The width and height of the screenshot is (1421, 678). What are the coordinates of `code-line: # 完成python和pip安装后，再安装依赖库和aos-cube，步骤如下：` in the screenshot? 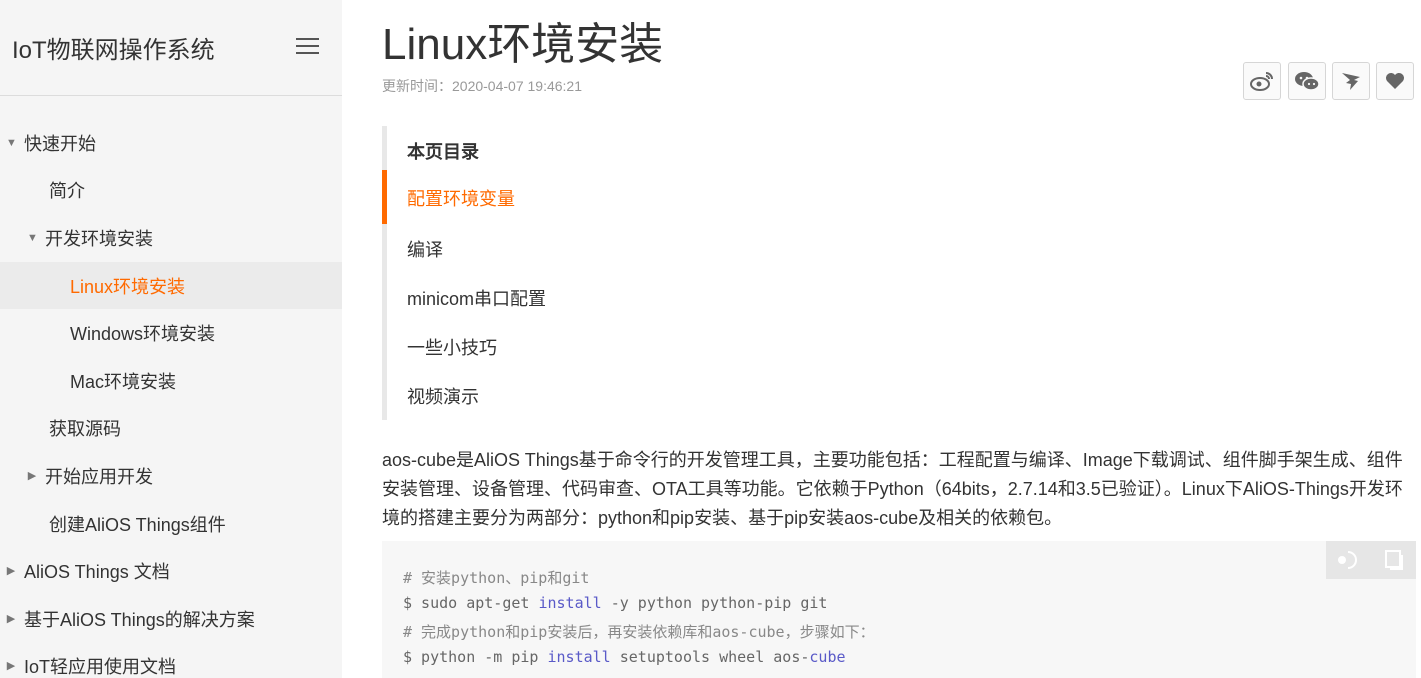 It's located at (639, 631).